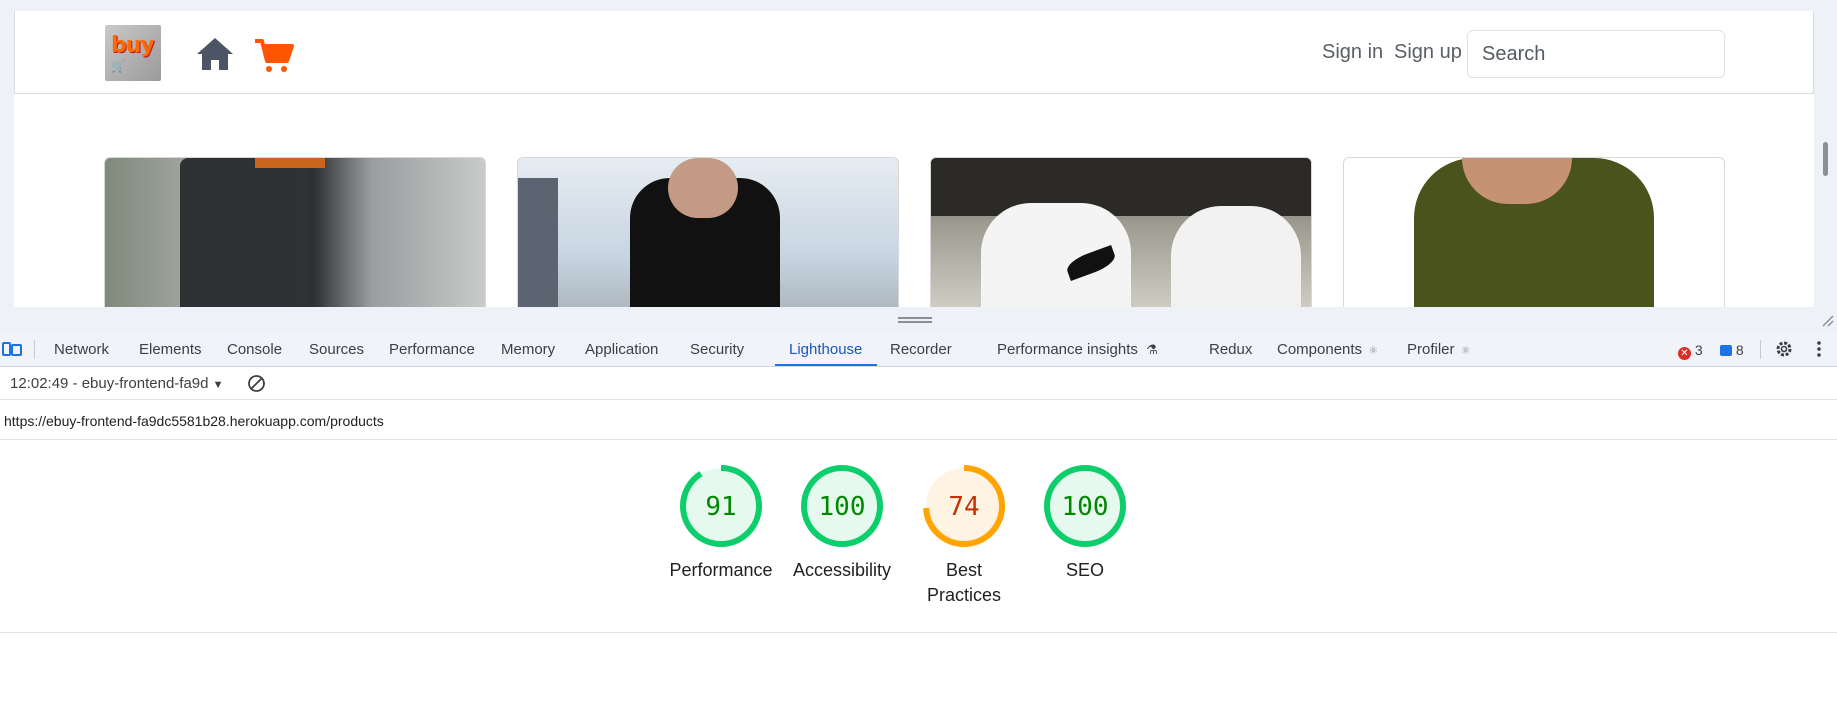 This screenshot has width=1837, height=707. Describe the element at coordinates (1726, 350) in the screenshot. I see `message-icon` at that location.